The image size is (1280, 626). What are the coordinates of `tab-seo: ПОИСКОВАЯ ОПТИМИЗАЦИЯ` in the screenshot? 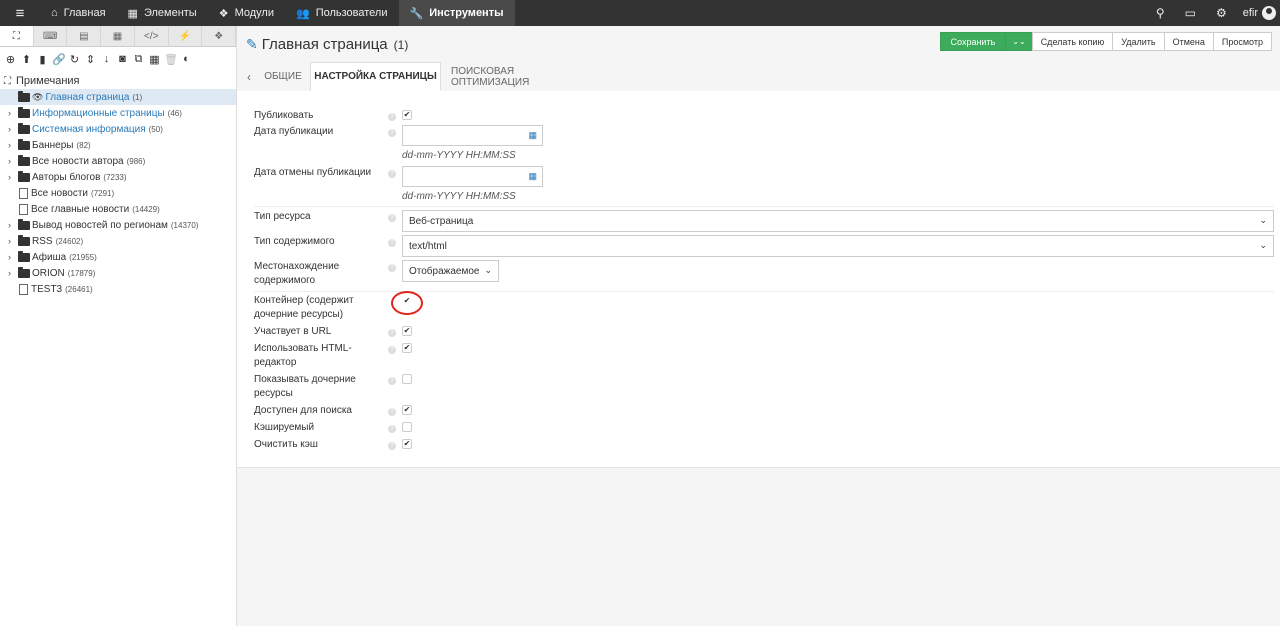 It's located at (521, 76).